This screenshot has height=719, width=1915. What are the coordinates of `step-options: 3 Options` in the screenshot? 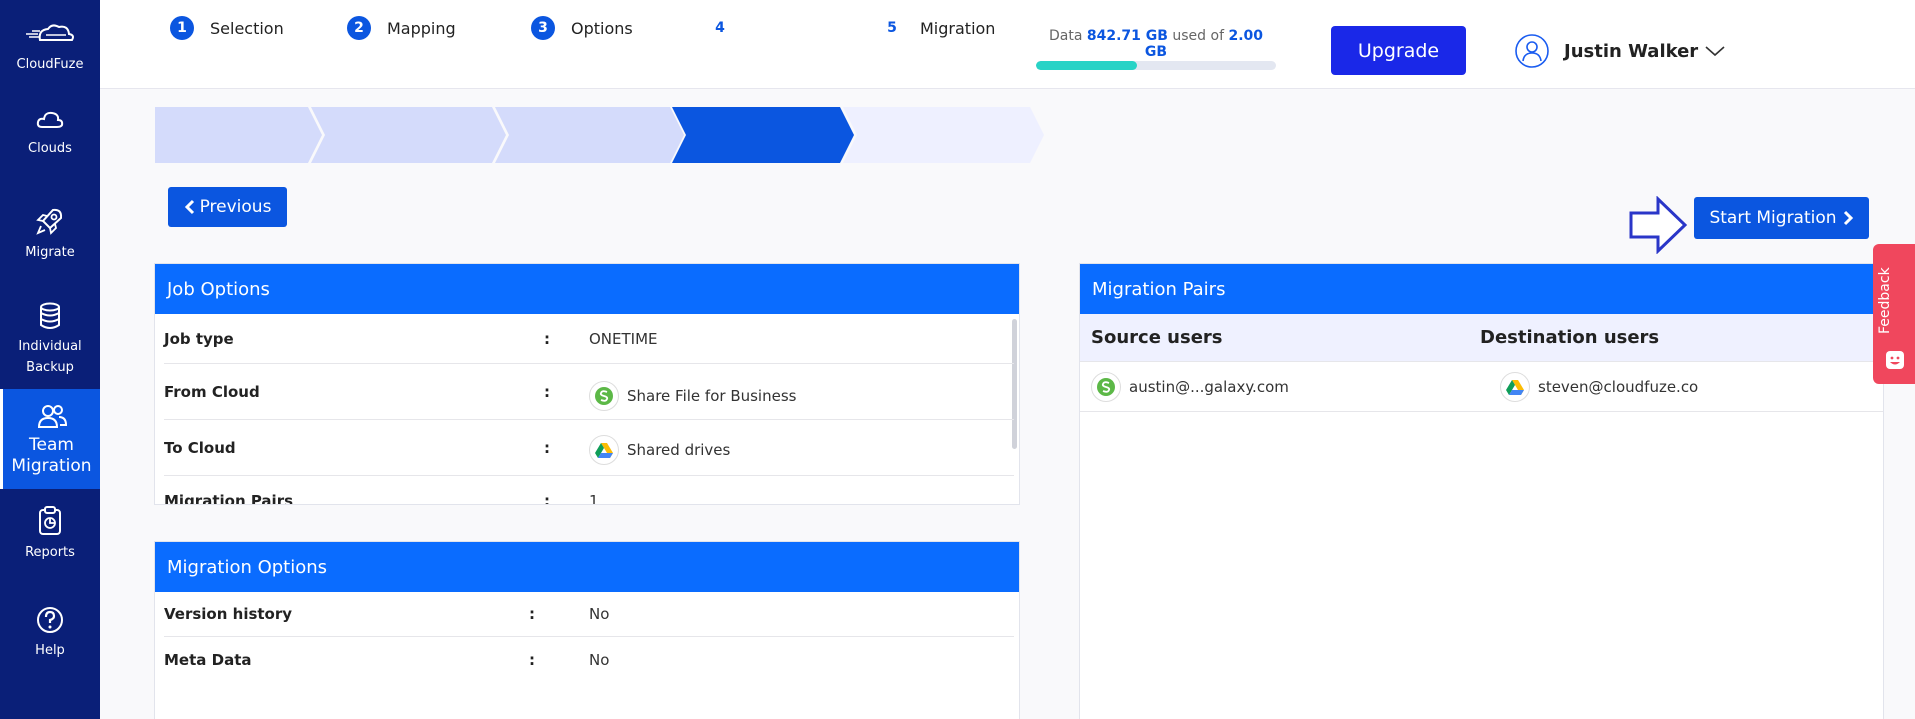 It's located at (577, 28).